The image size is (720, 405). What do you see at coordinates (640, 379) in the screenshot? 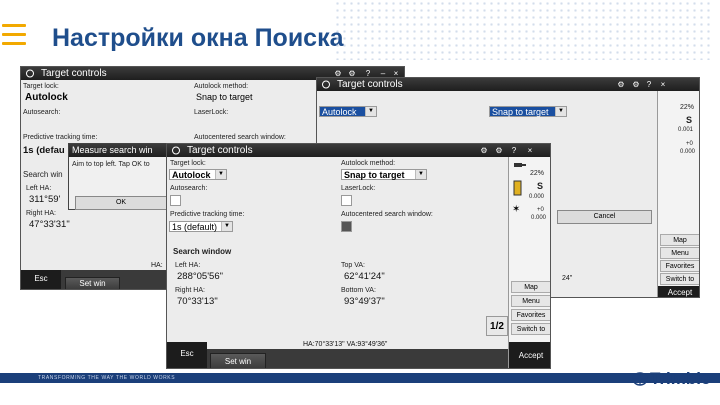
I see `trimble-globe-icon` at bounding box center [640, 379].